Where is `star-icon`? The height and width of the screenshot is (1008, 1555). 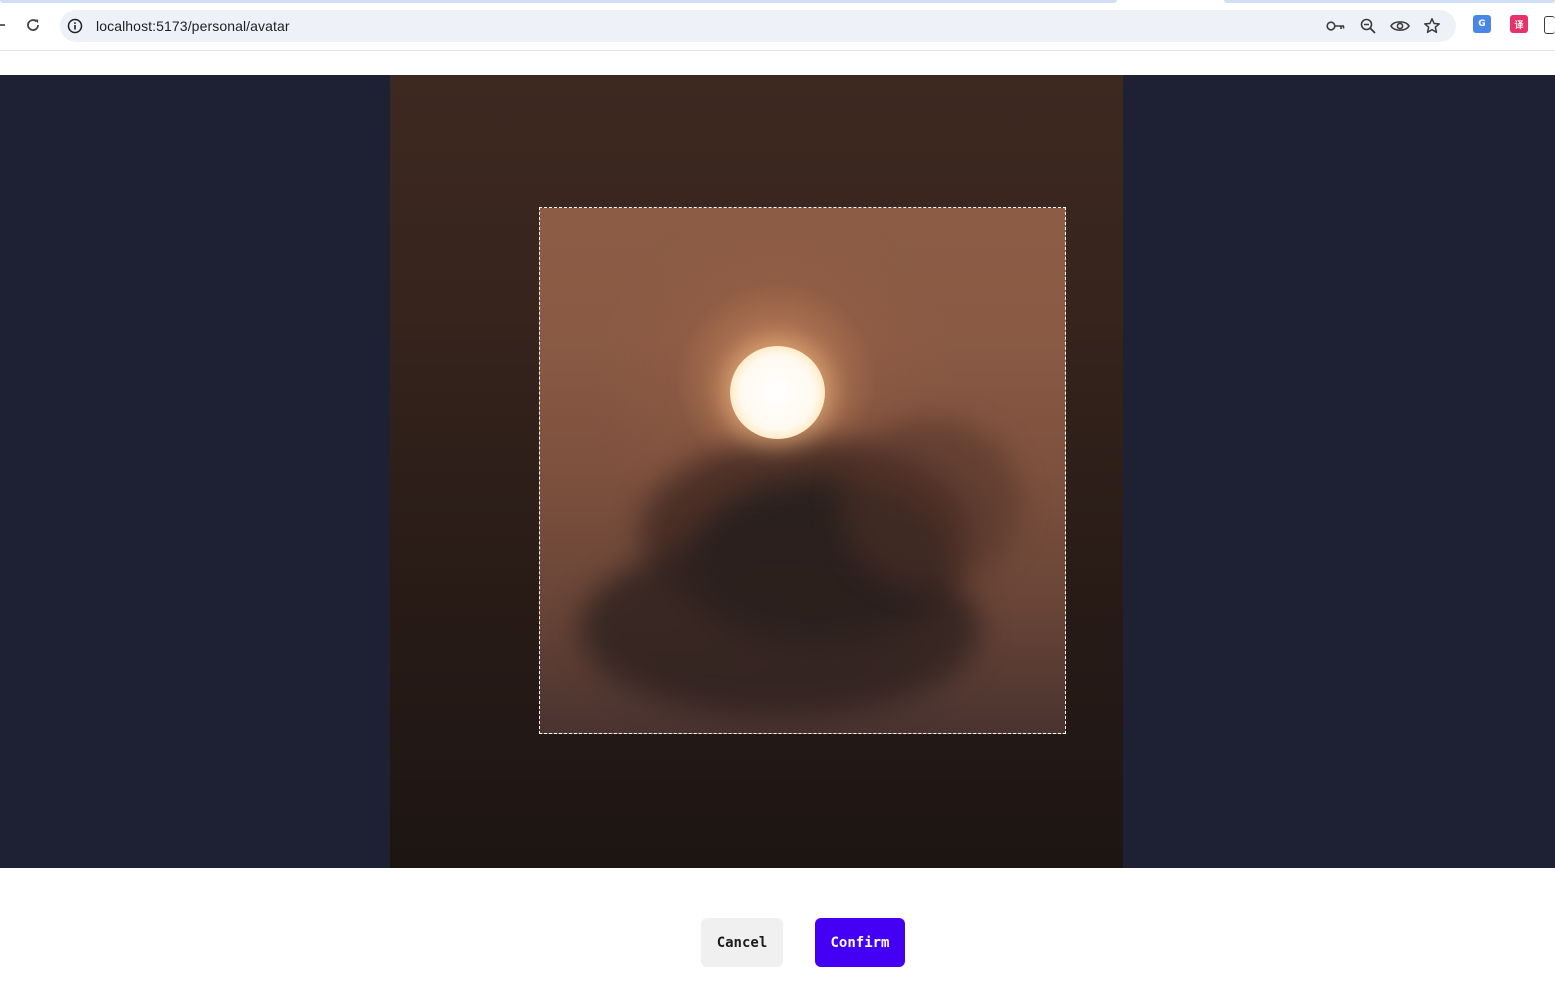
star-icon is located at coordinates (1432, 26).